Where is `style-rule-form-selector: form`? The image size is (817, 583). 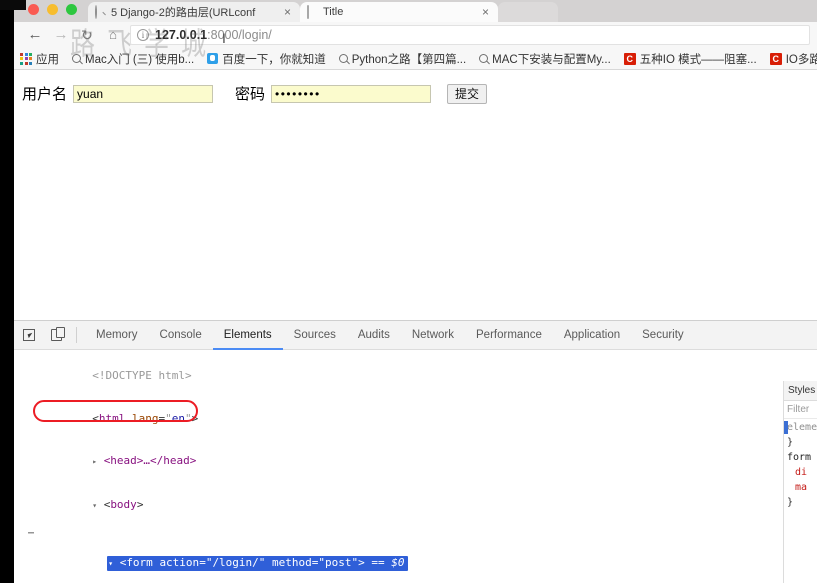
style-rule-form-selector: form is located at coordinates (799, 457).